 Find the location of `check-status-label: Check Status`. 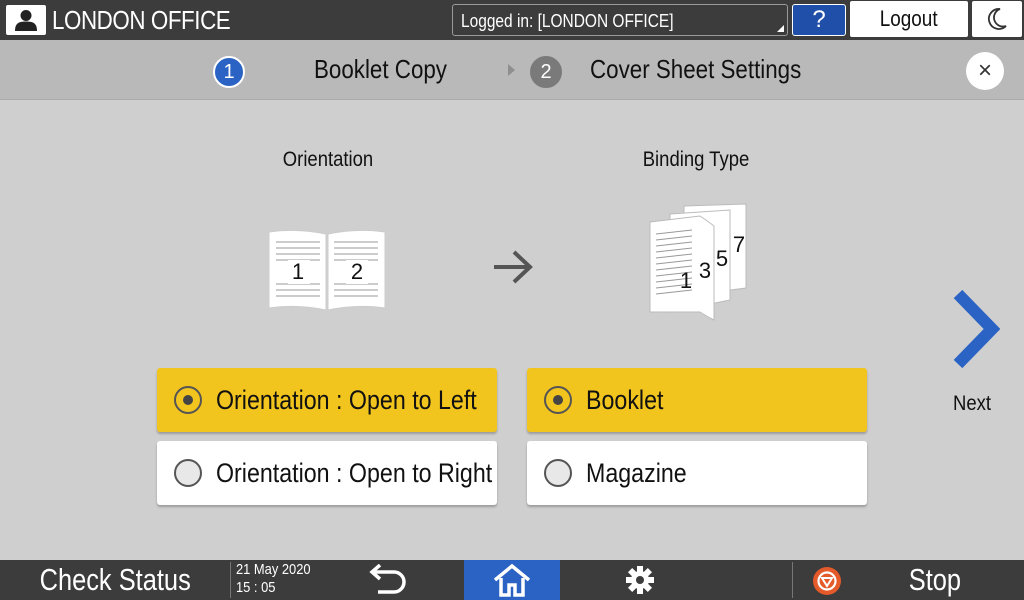

check-status-label: Check Status is located at coordinates (115, 579).